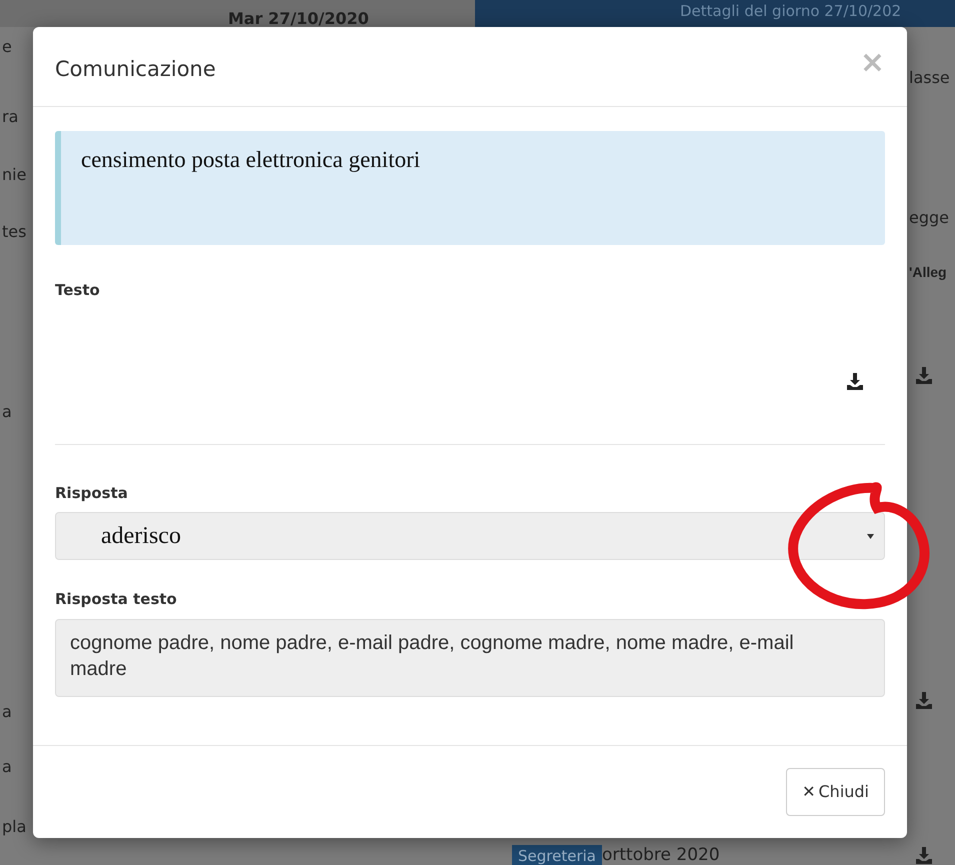 This screenshot has width=955, height=865. I want to click on table-cell-text: 'Alleg, so click(928, 272).